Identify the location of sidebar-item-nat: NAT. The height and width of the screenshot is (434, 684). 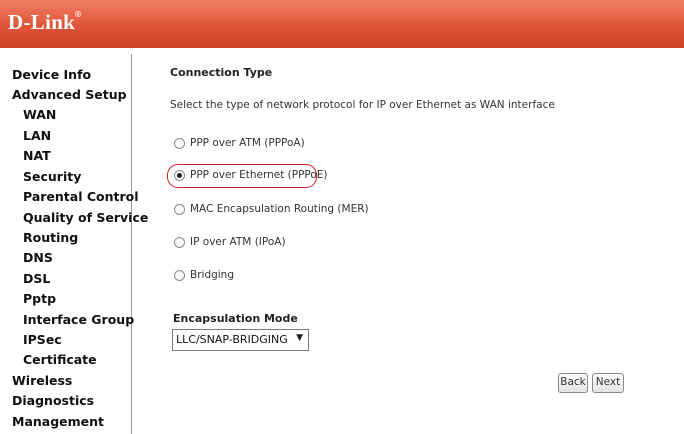
(37, 155).